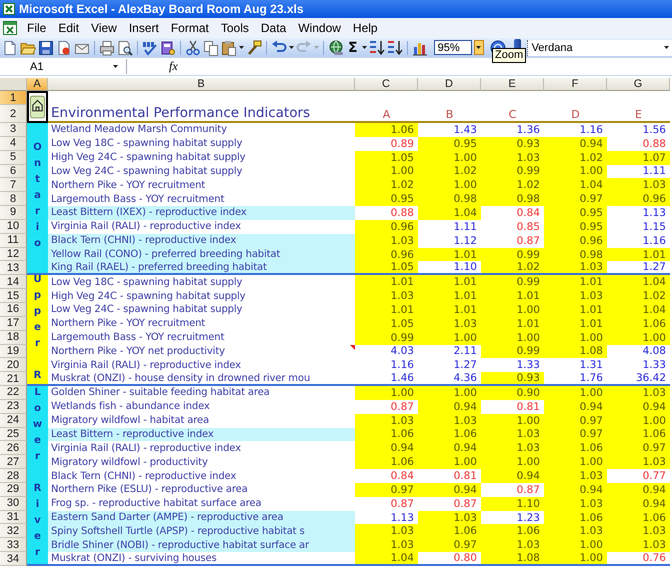 This screenshot has height=573, width=672. Describe the element at coordinates (37, 84) in the screenshot. I see `column-header: A` at that location.